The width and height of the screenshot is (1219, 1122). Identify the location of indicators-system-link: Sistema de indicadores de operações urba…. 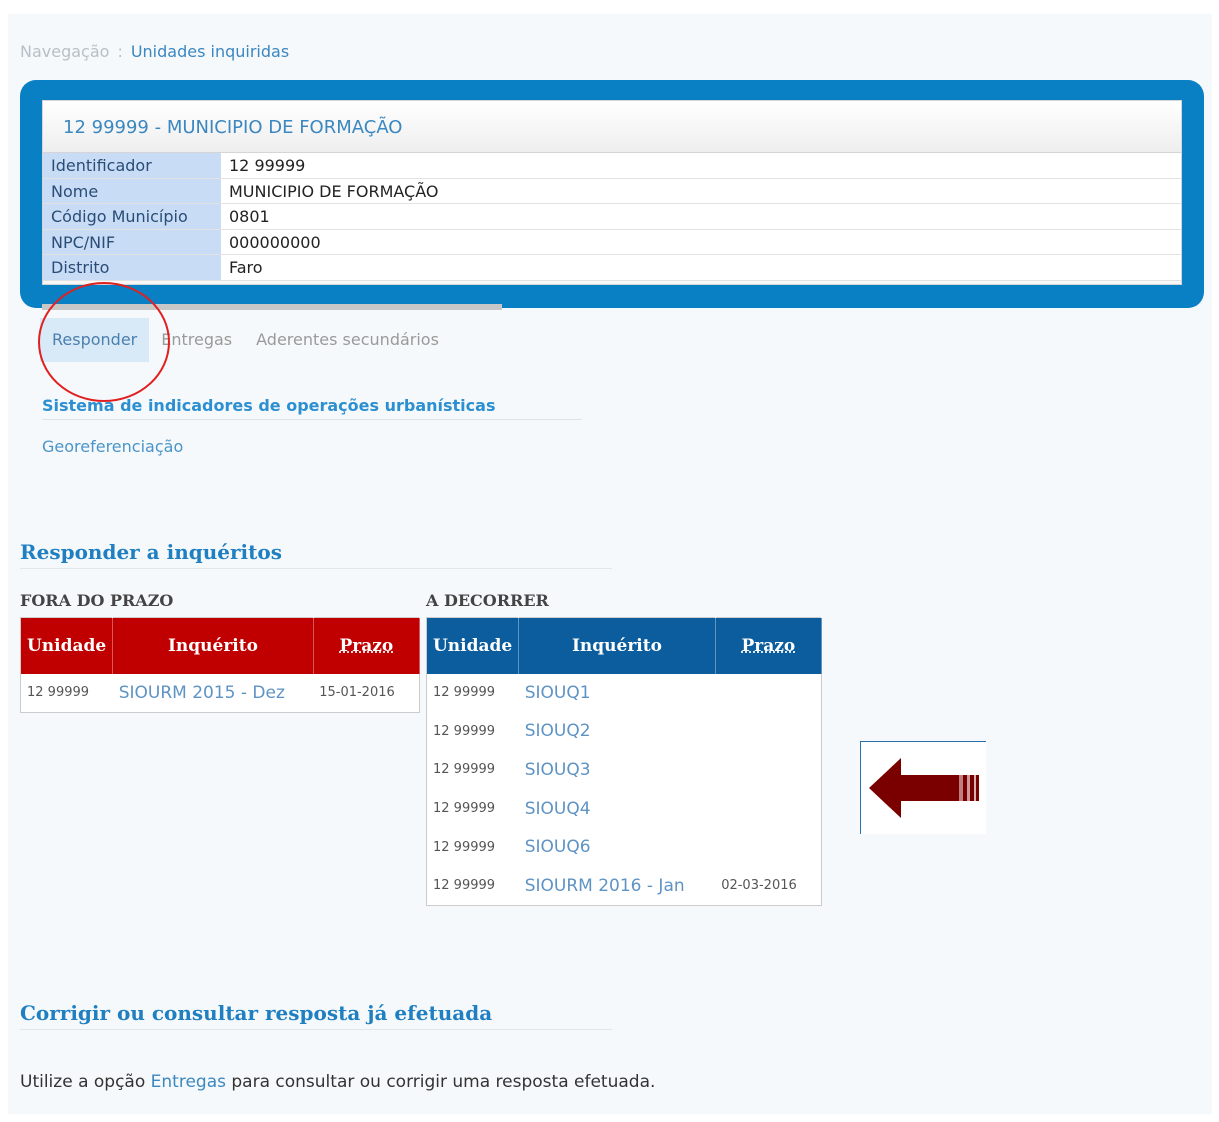
(312, 408).